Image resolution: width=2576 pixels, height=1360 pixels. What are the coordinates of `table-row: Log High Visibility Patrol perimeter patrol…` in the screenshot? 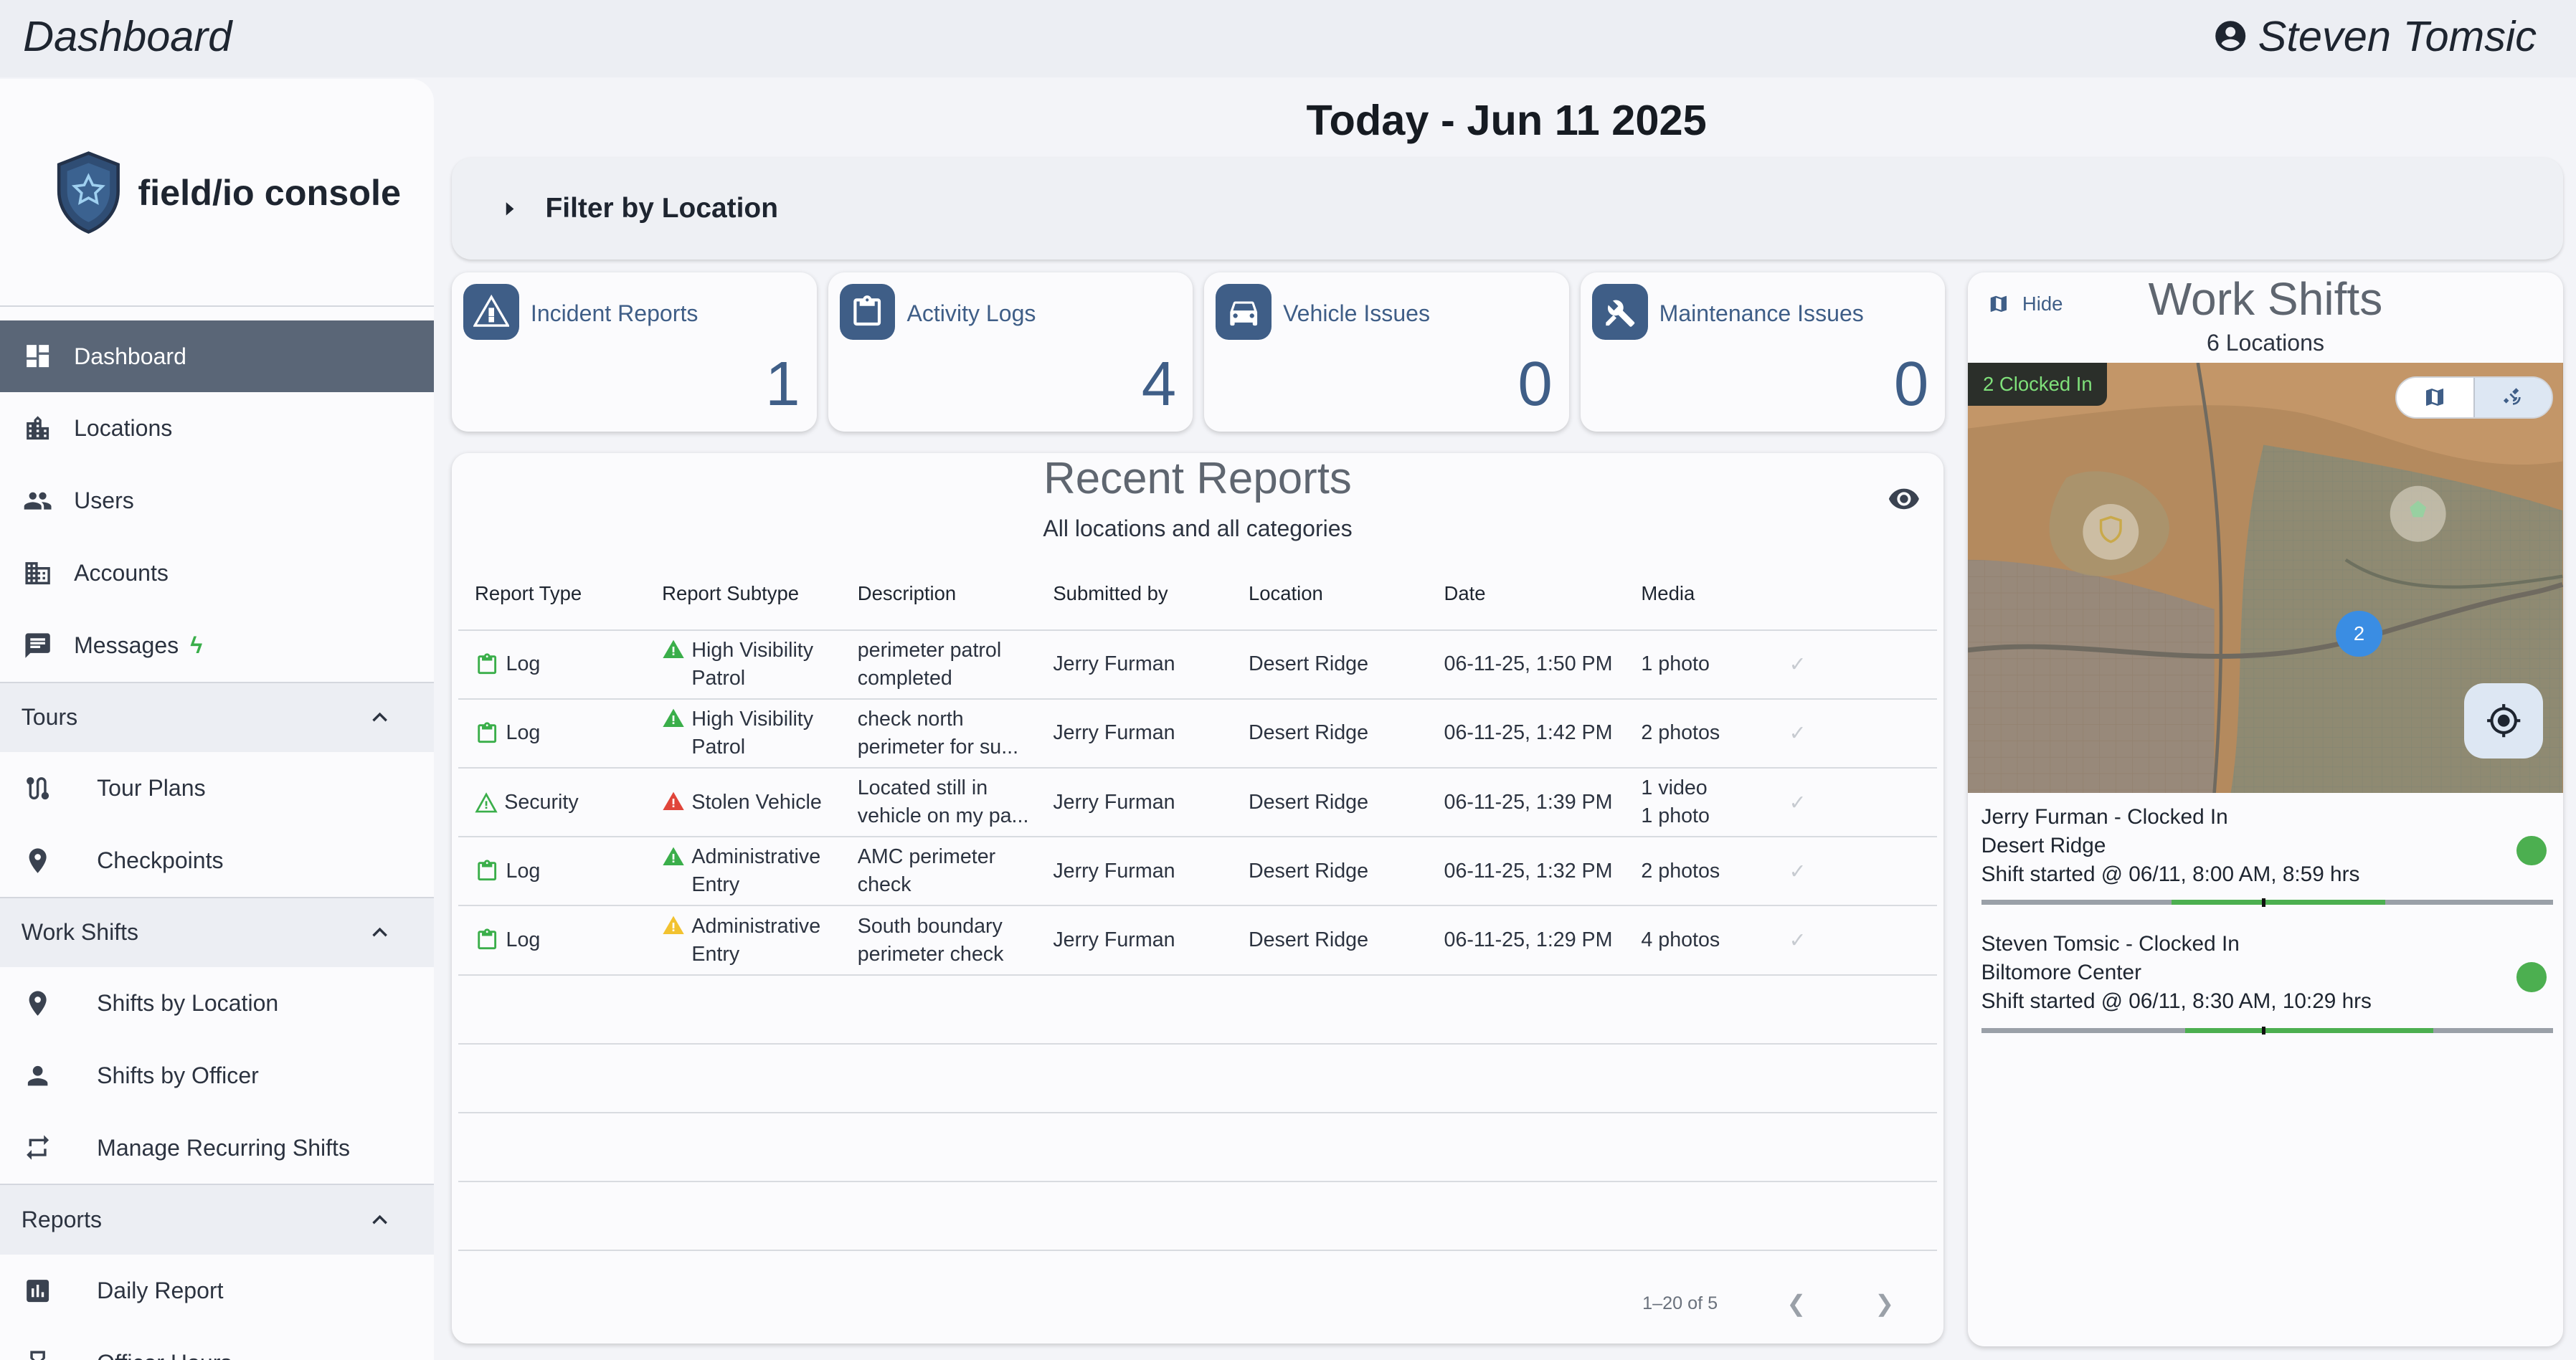 It's located at (1197, 665).